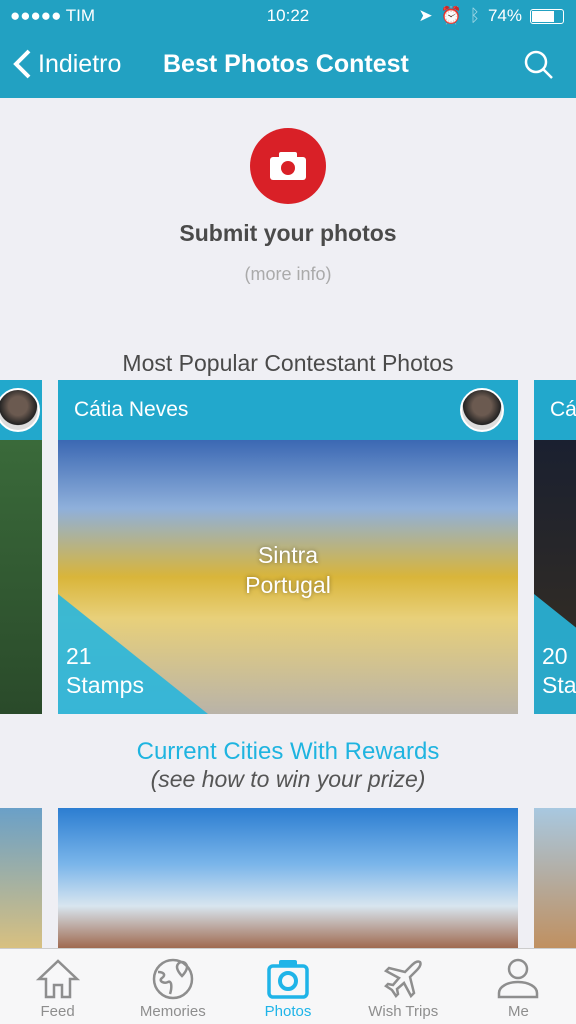  Describe the element at coordinates (80, 63) in the screenshot. I see `back-label: Indietro` at that location.